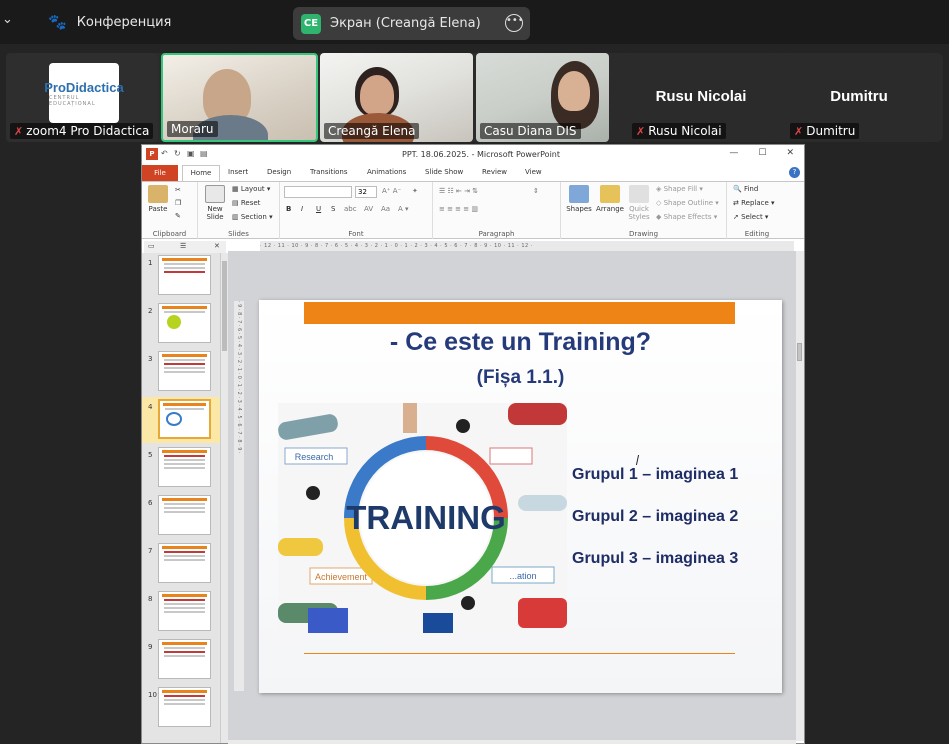 Image resolution: width=949 pixels, height=744 pixels. Describe the element at coordinates (494, 172) in the screenshot. I see `tab-review: Review` at that location.